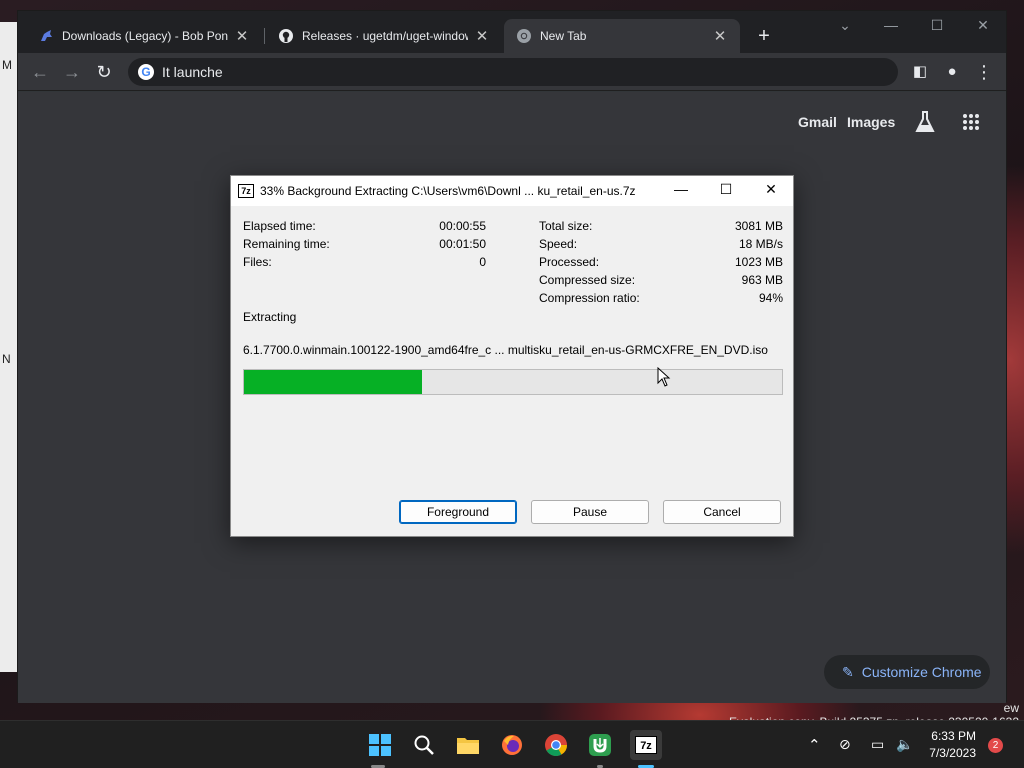 The width and height of the screenshot is (1024, 768). I want to click on clock-date: 7/3/2023, so click(952, 753).